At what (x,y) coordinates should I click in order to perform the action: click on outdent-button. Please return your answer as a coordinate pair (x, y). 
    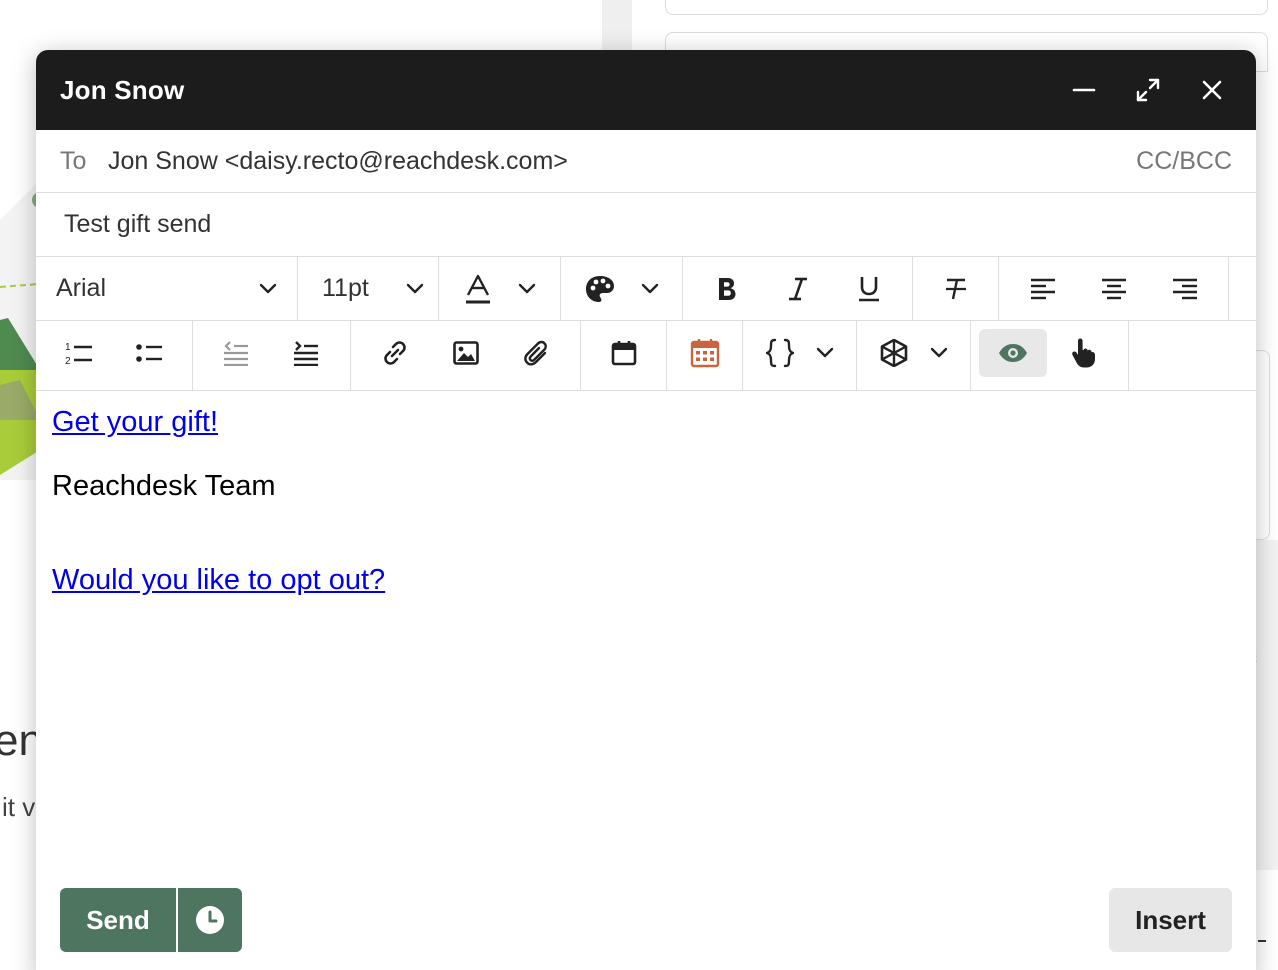
    Looking at the image, I should click on (236, 353).